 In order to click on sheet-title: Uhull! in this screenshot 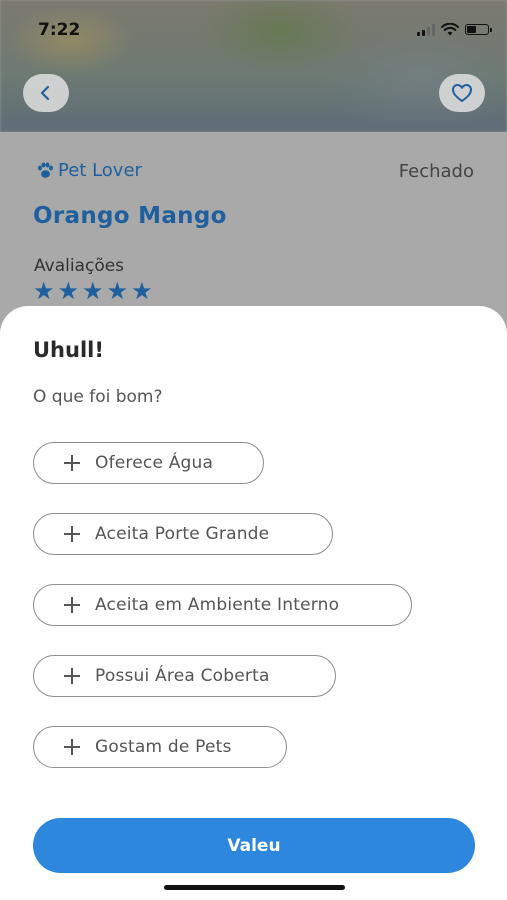, I will do `click(68, 350)`.